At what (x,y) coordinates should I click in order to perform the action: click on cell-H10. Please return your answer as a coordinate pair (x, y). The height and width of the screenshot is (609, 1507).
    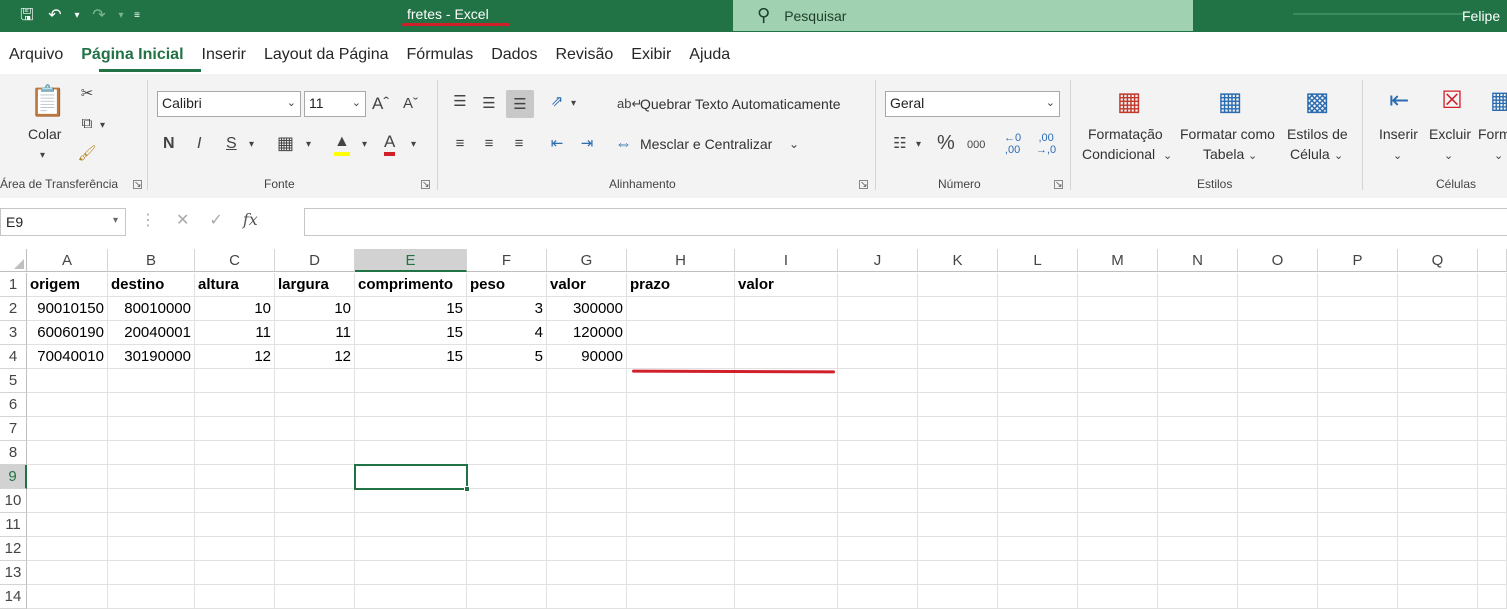
    Looking at the image, I should click on (681, 501).